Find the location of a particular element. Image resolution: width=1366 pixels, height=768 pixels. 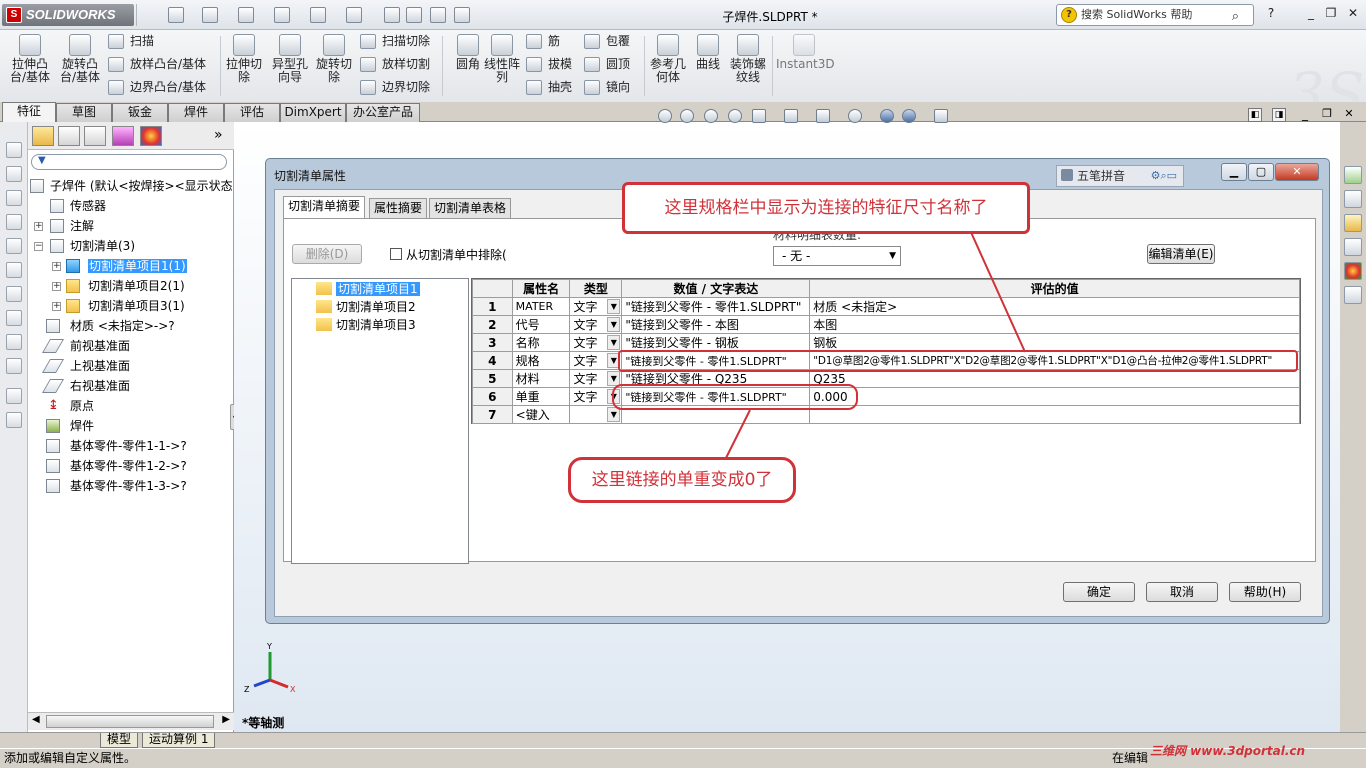

tree-item-origin: ↨ 原点 is located at coordinates (69, 406).